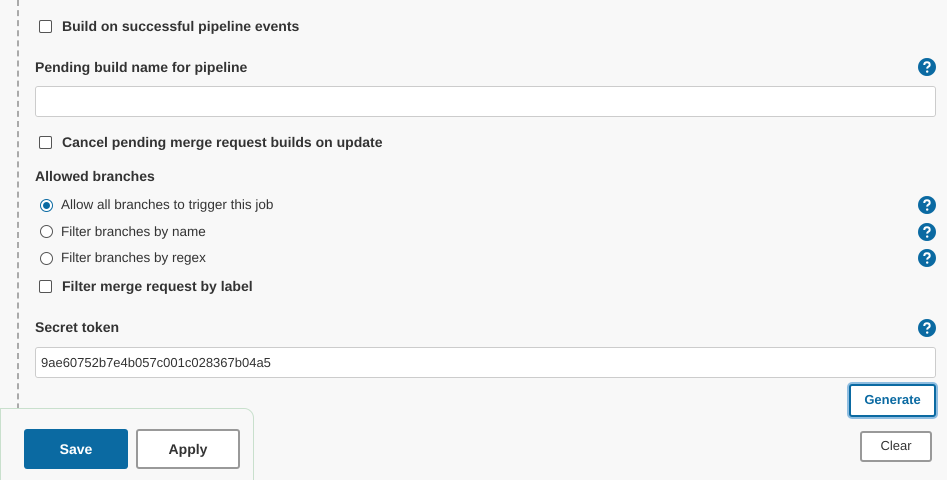  What do you see at coordinates (181, 26) in the screenshot?
I see `checkbox-label: Build on successful pipeline events` at bounding box center [181, 26].